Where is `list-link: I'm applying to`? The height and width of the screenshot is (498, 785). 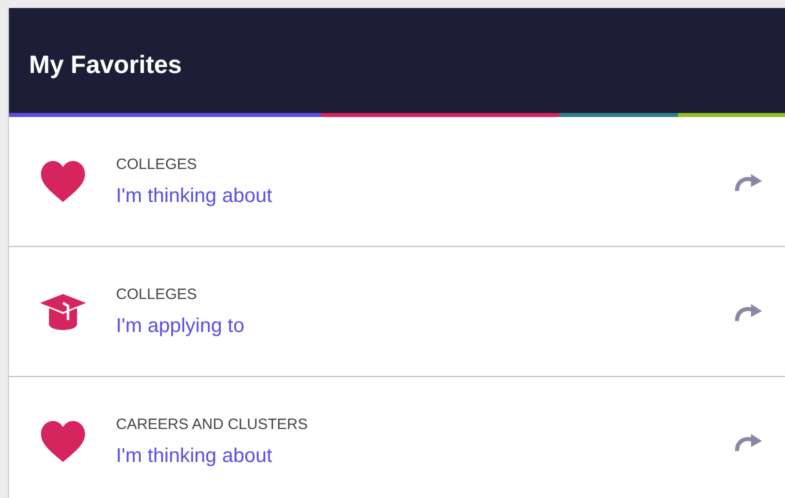
list-link: I'm applying to is located at coordinates (180, 326).